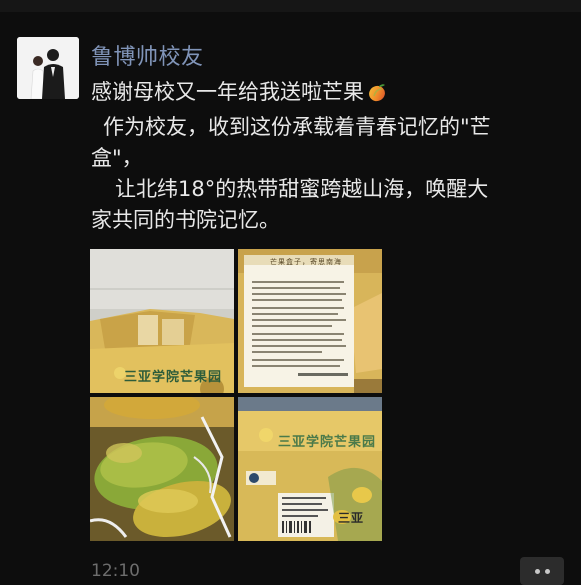 The width and height of the screenshot is (581, 585). I want to click on mango-emoji-icon, so click(377, 96).